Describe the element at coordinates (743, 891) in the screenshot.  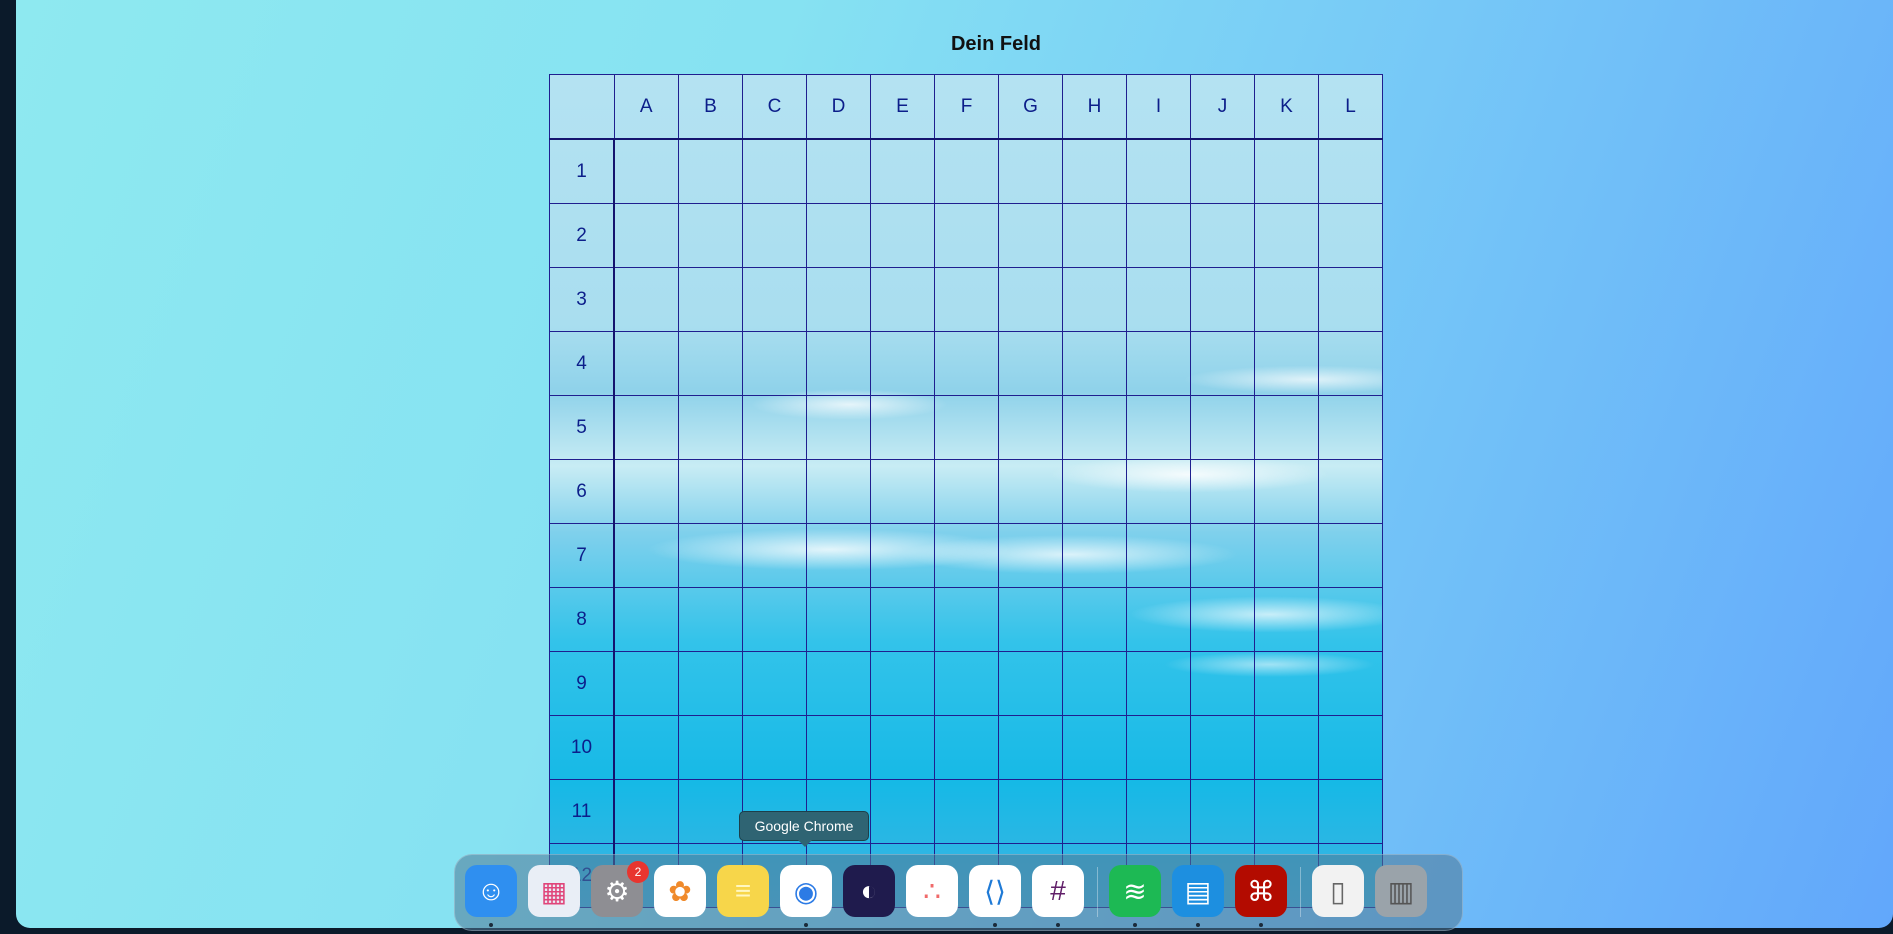
I see `dock-item-notes: ≡` at that location.